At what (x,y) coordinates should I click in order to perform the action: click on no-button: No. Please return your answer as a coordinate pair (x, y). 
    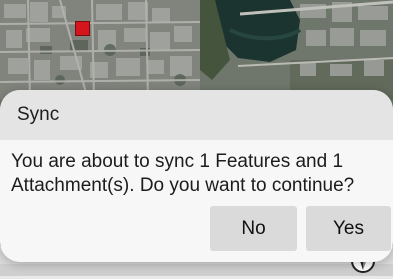
    Looking at the image, I should click on (253, 228).